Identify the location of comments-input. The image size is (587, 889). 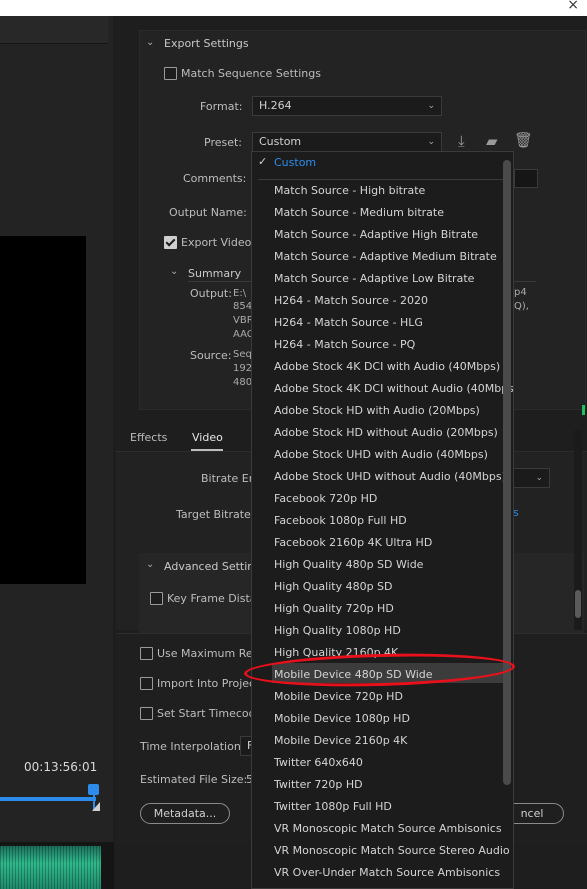
(526, 178).